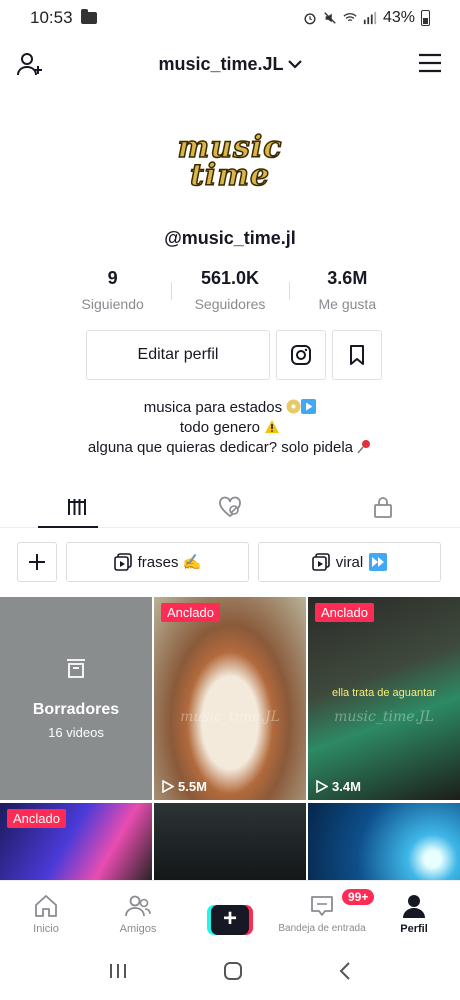 The height and width of the screenshot is (1000, 460). I want to click on bio-text: musica para estados, so click(213, 407).